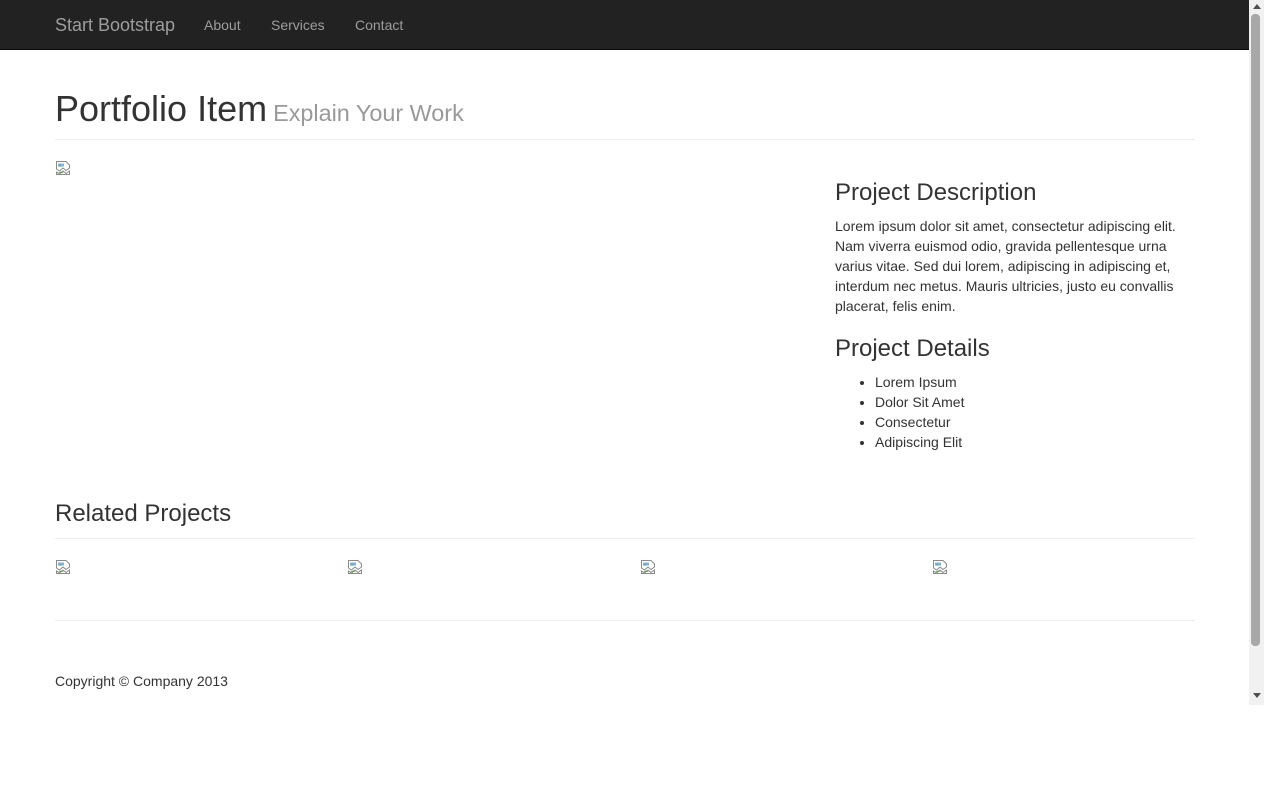 Image resolution: width=1280 pixels, height=800 pixels. Describe the element at coordinates (624, 25) in the screenshot. I see `navbar: Start Bootstrap About Services Contact` at that location.